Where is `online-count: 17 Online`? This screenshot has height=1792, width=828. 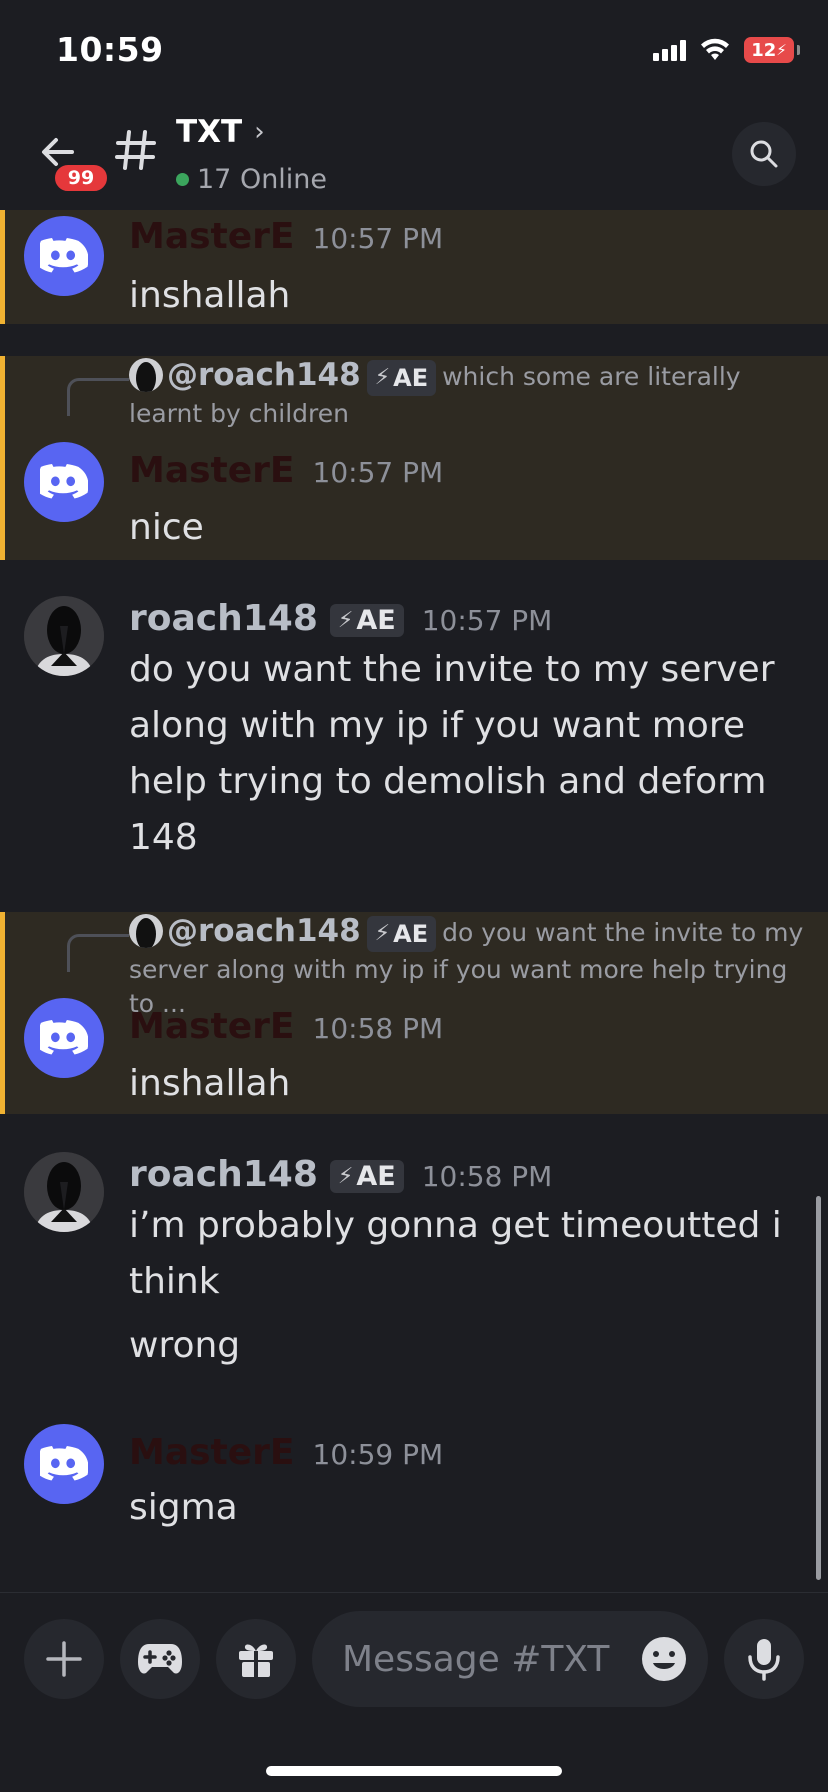 online-count: 17 Online is located at coordinates (251, 179).